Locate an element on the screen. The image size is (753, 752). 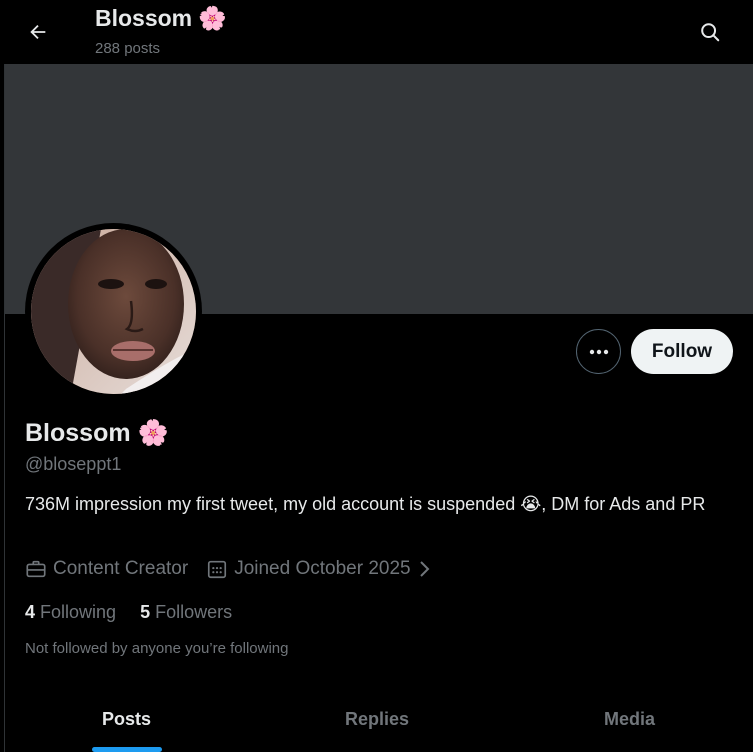
arrow-left-icon is located at coordinates (38, 32).